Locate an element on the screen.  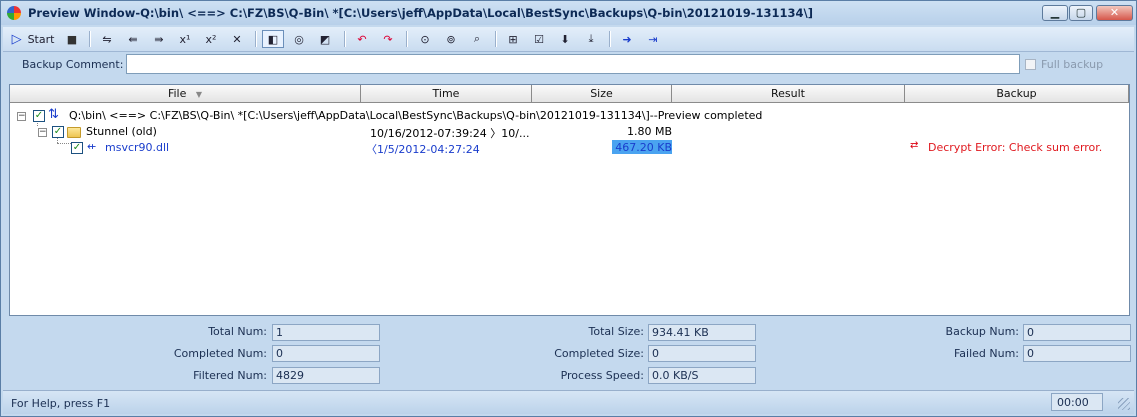
filtered-num-label: Filtered Num: is located at coordinates (230, 375).